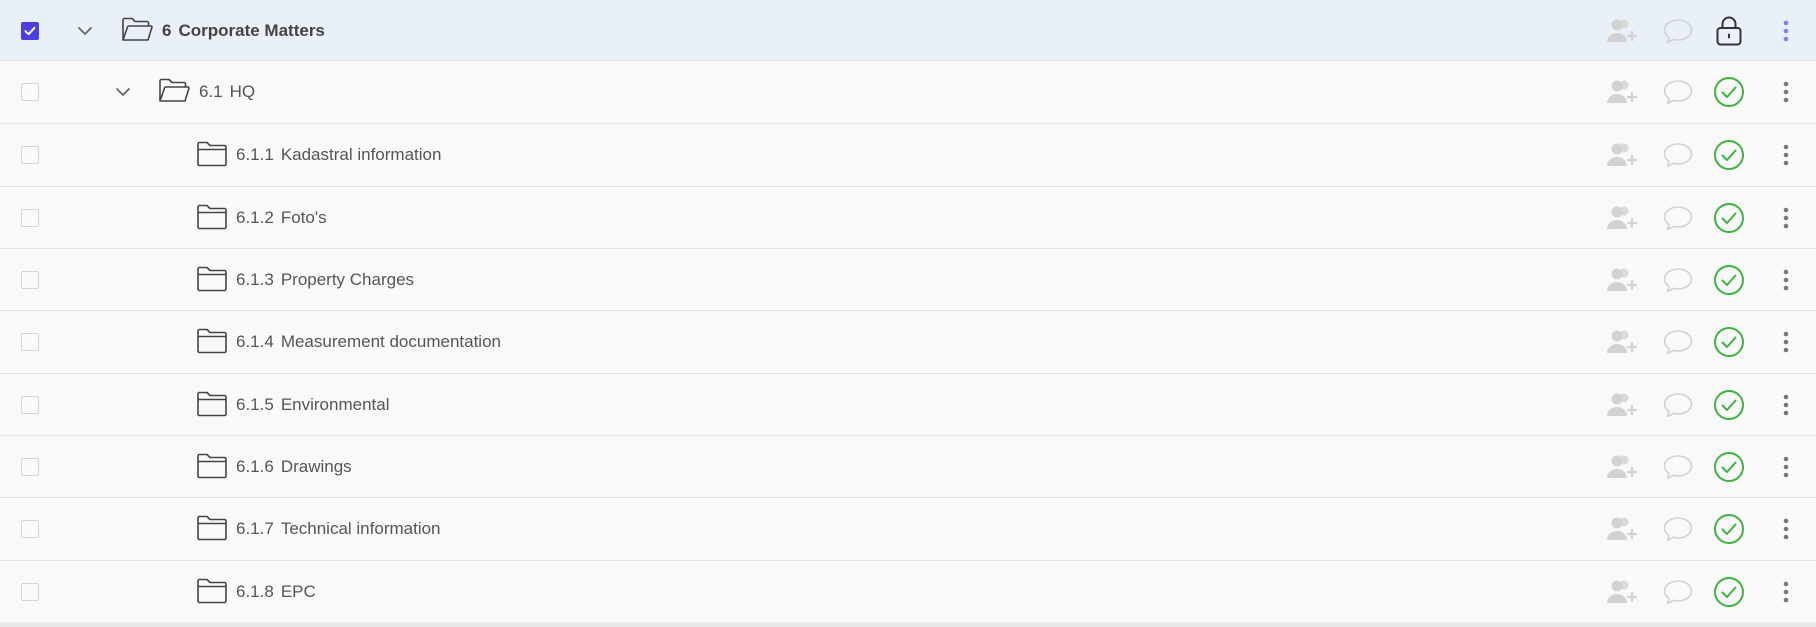  I want to click on folder-number: 6.1.4, so click(255, 341).